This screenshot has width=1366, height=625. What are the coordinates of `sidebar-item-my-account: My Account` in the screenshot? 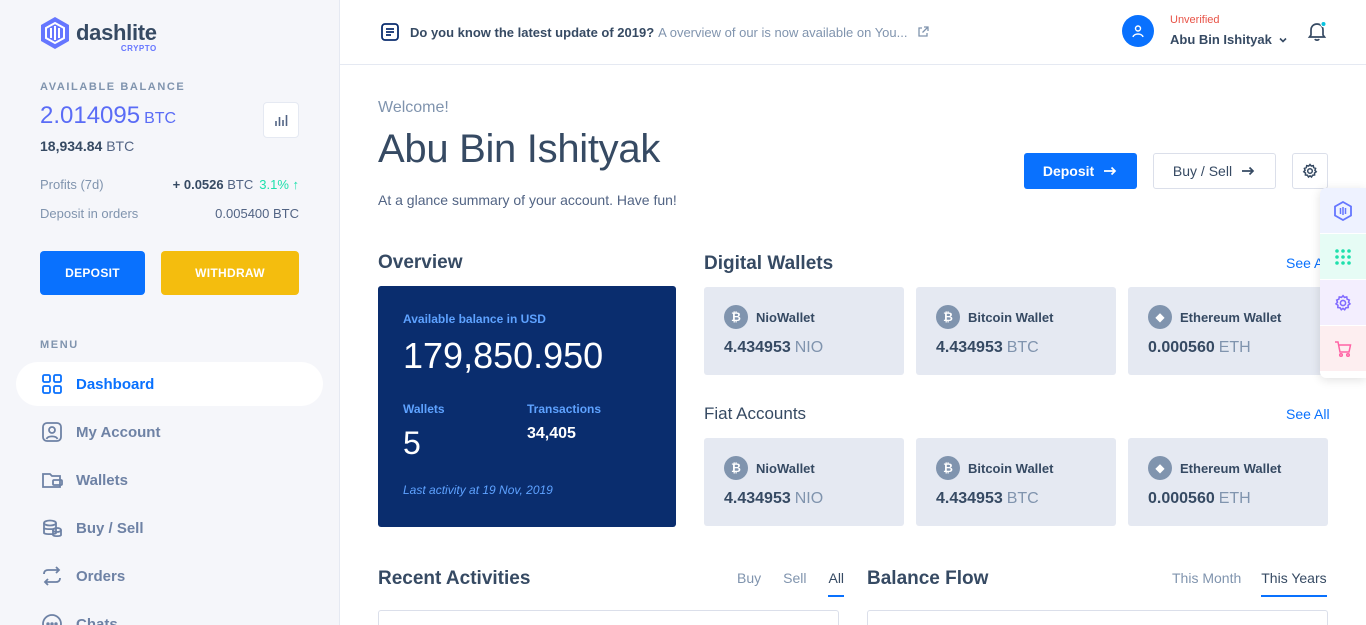 It's located at (169, 432).